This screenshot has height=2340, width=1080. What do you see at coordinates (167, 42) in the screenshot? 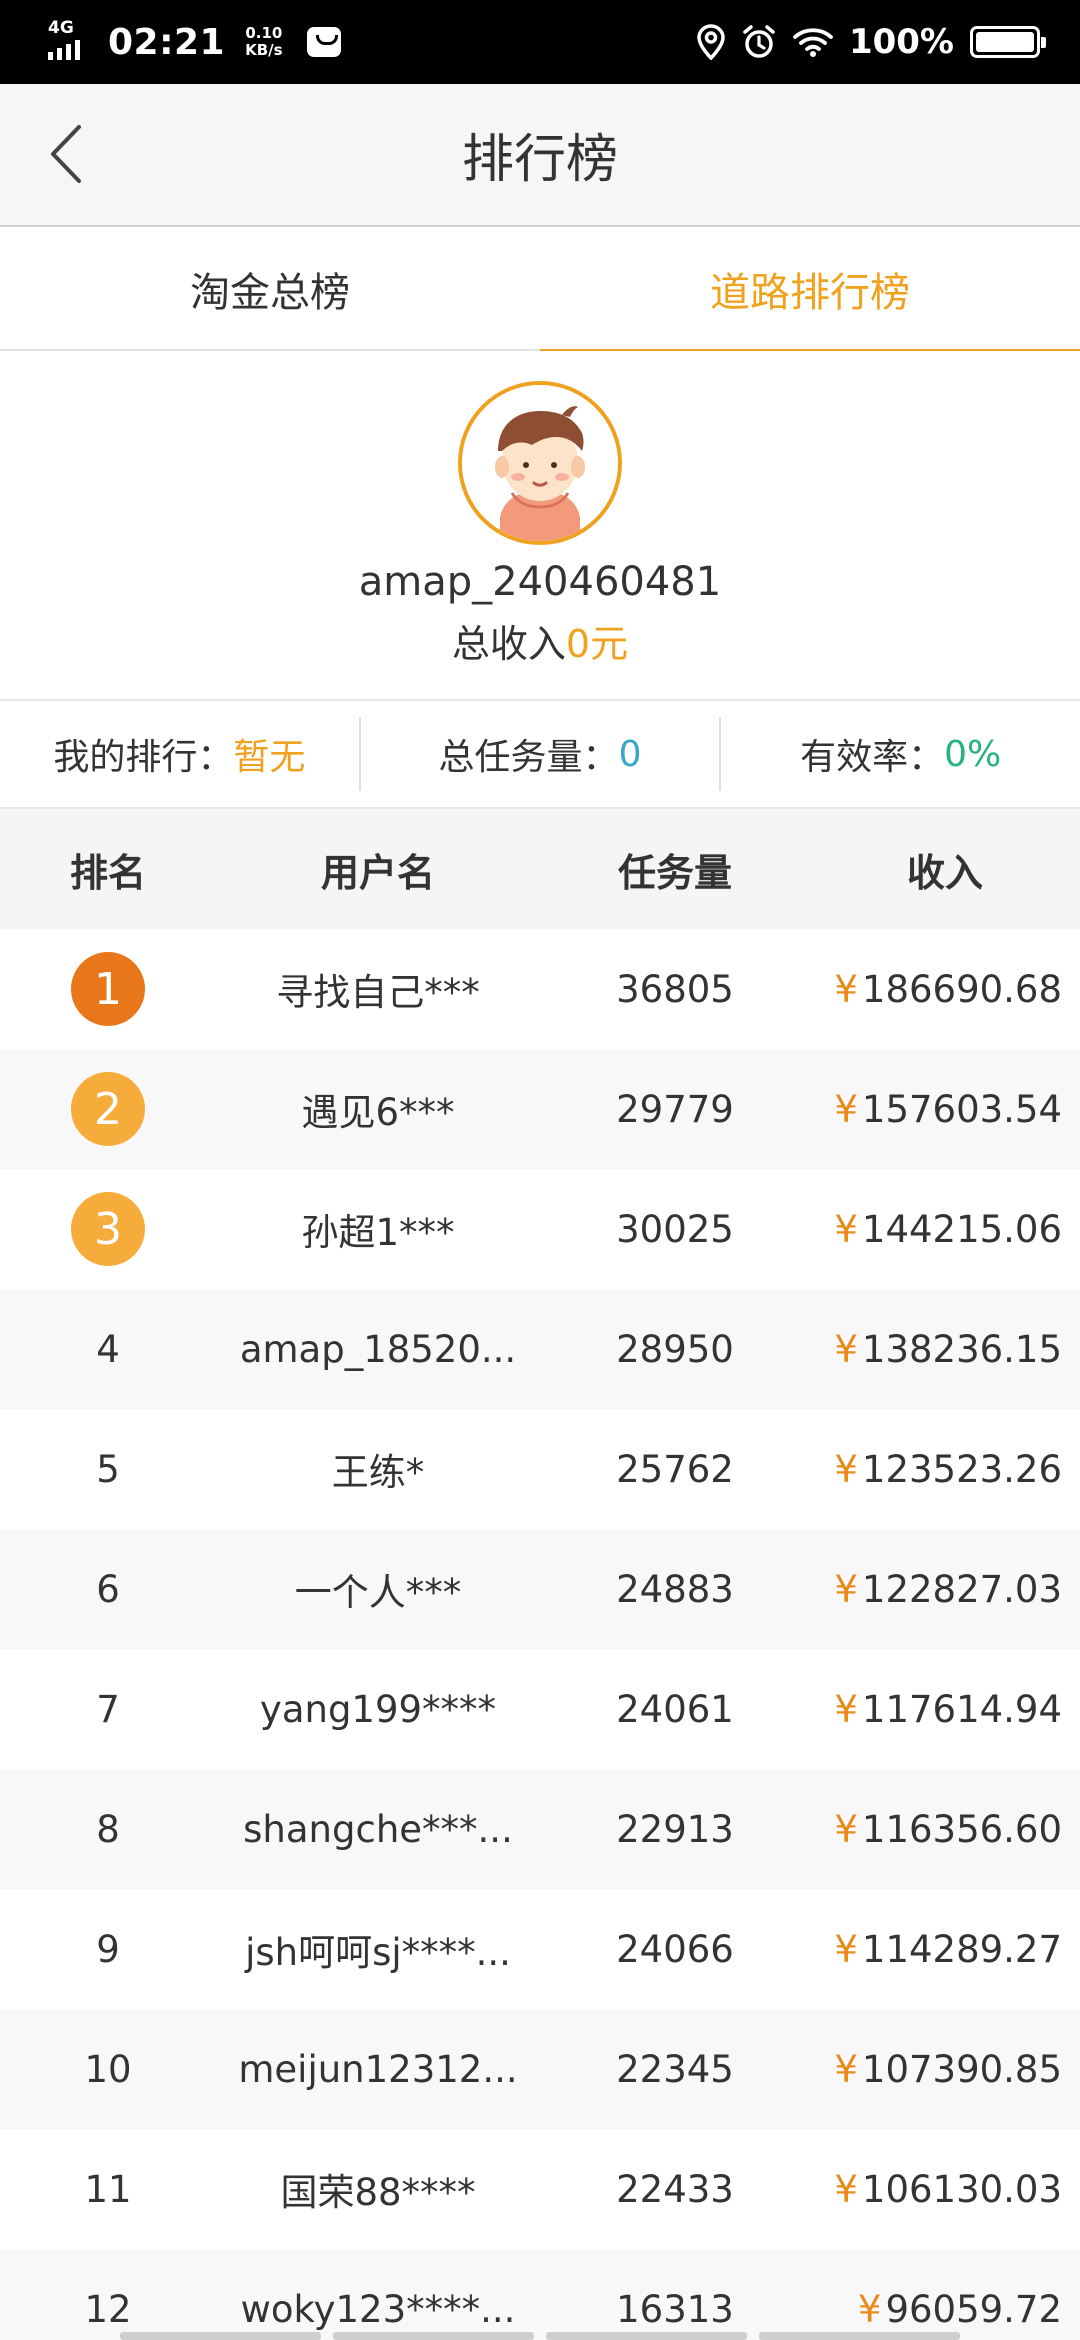
I see `status-time: 02:21` at bounding box center [167, 42].